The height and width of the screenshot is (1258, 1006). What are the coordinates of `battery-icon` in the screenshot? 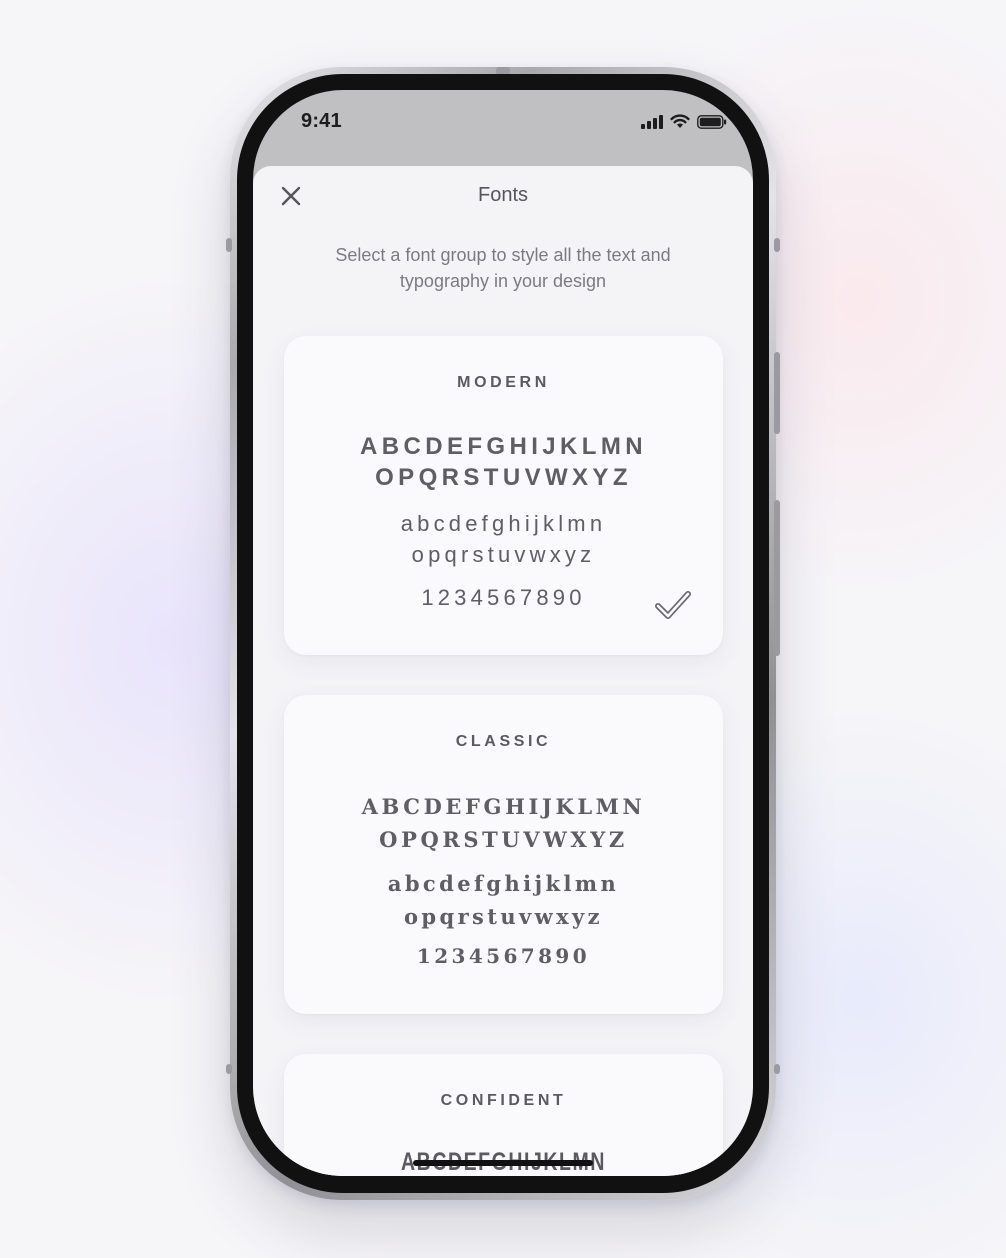 It's located at (712, 121).